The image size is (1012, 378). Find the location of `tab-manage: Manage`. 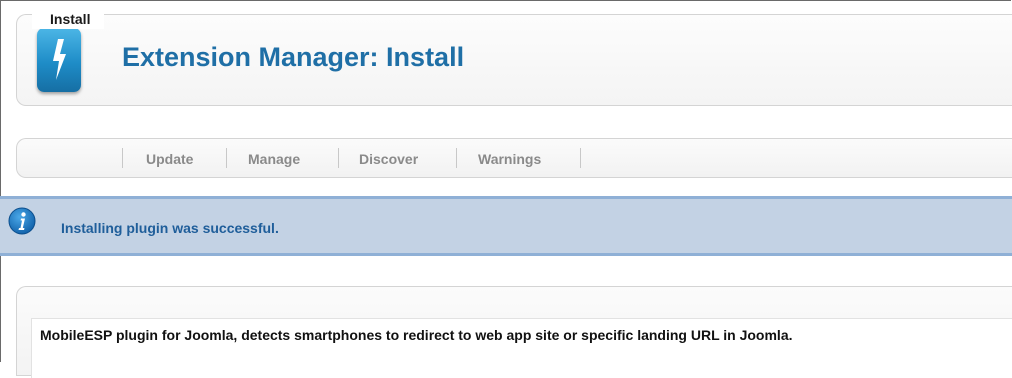

tab-manage: Manage is located at coordinates (274, 159).